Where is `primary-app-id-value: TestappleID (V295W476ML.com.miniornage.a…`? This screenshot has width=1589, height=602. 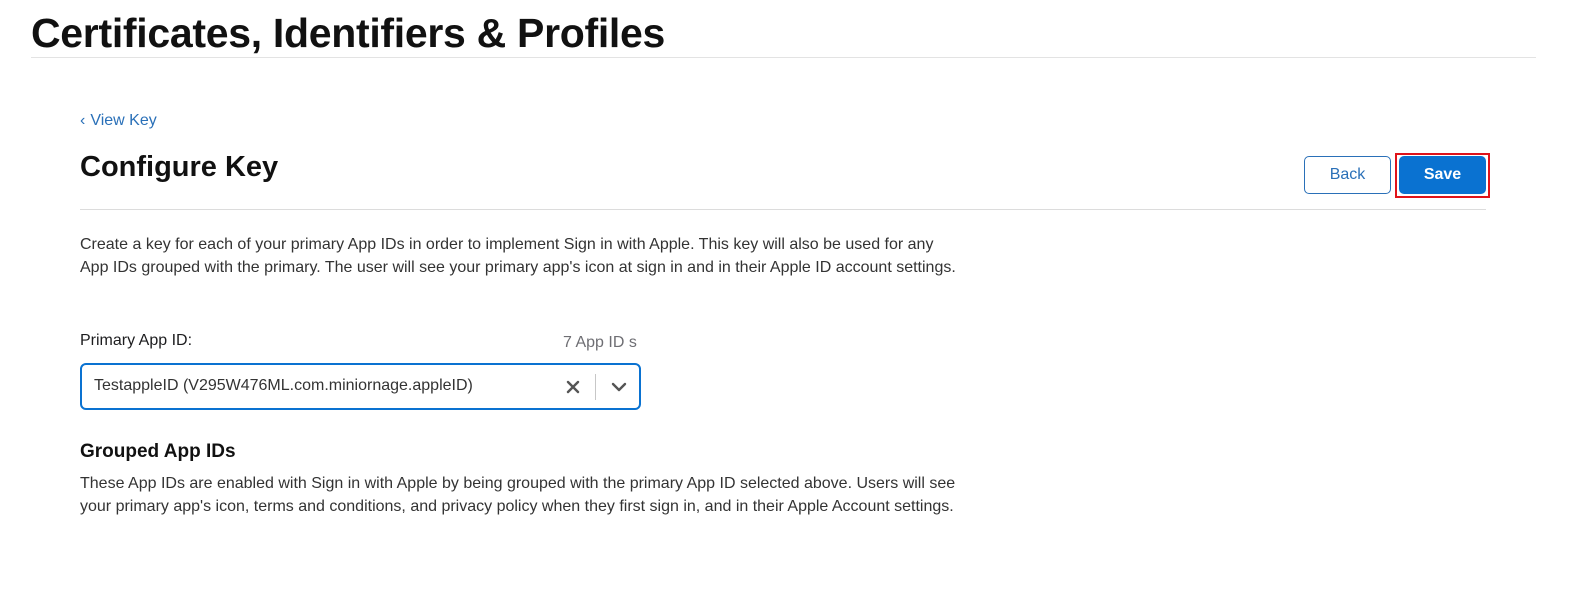 primary-app-id-value: TestappleID (V295W476ML.com.miniornage.a… is located at coordinates (283, 385).